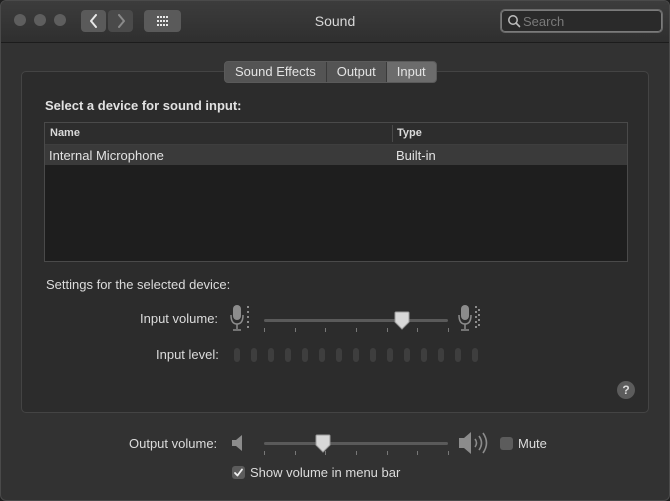 The image size is (670, 501). What do you see at coordinates (143, 105) in the screenshot?
I see `device-list-heading: Select a device for sound input:` at bounding box center [143, 105].